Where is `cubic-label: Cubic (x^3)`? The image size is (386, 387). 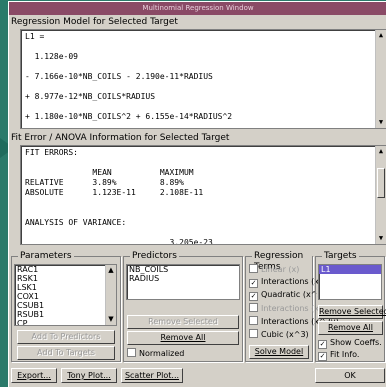
cubic-label: Cubic (x^3) is located at coordinates (285, 334).